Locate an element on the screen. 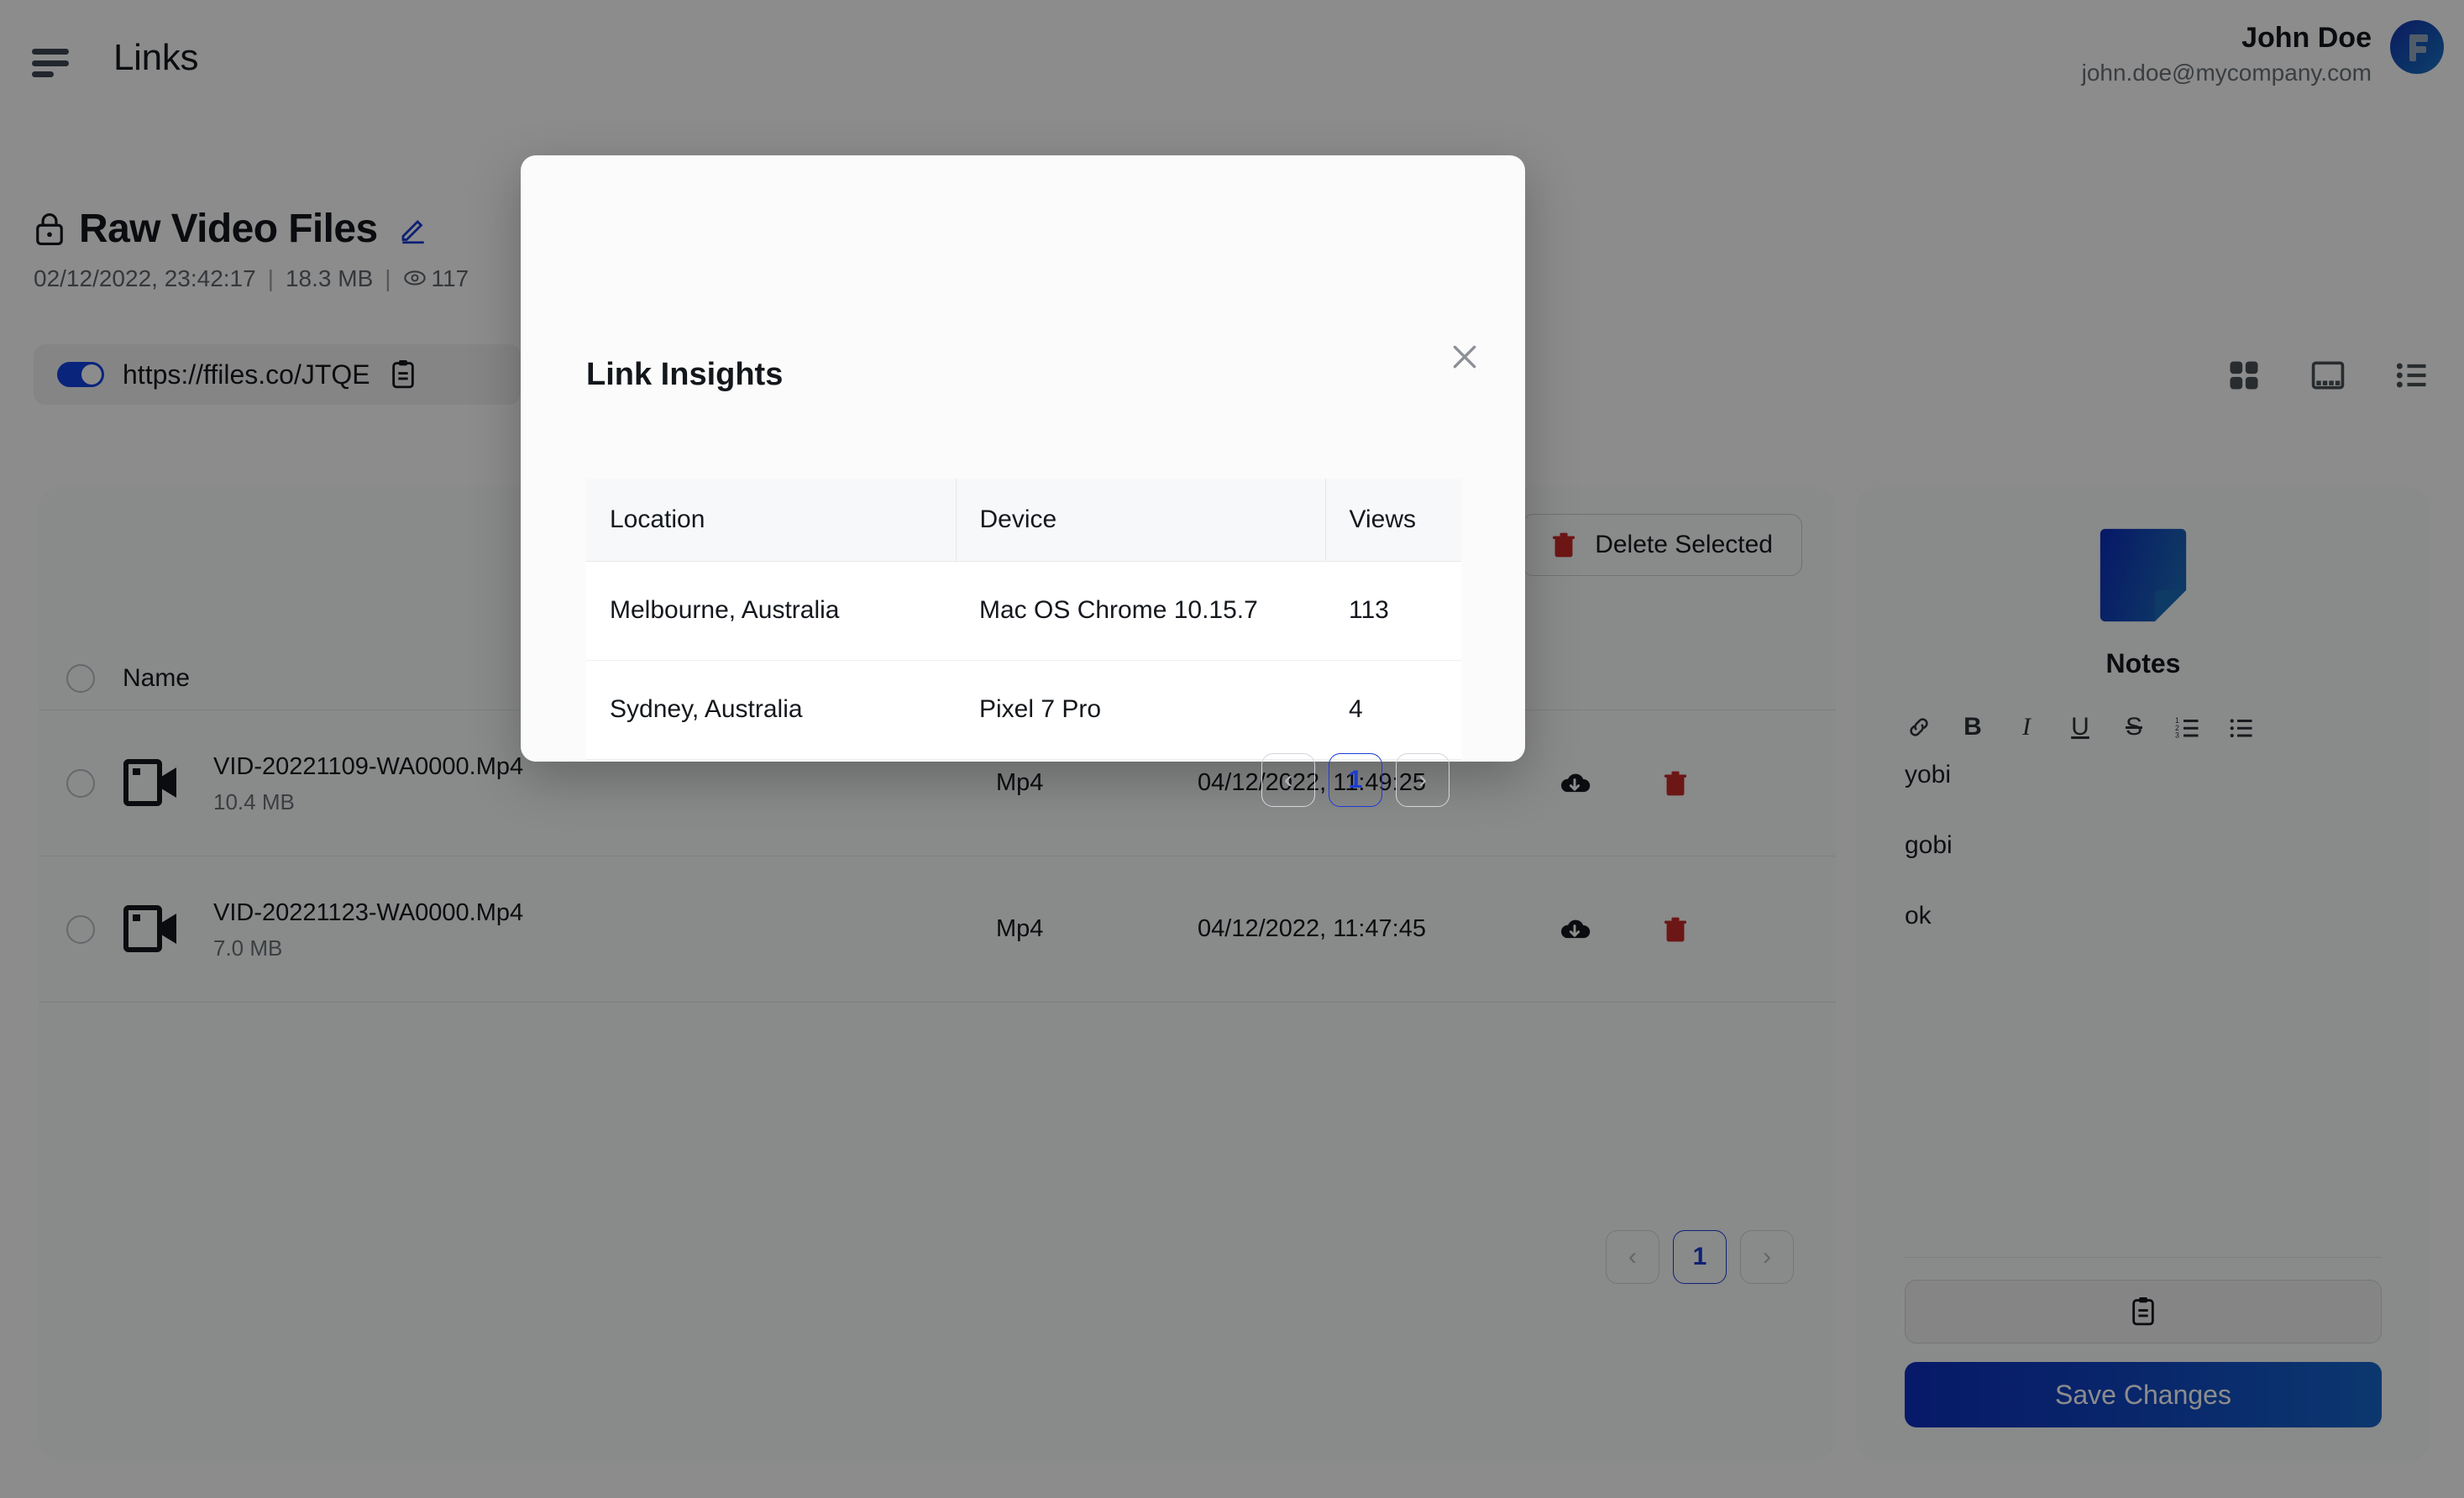  cell-views: 113 is located at coordinates (1393, 611).